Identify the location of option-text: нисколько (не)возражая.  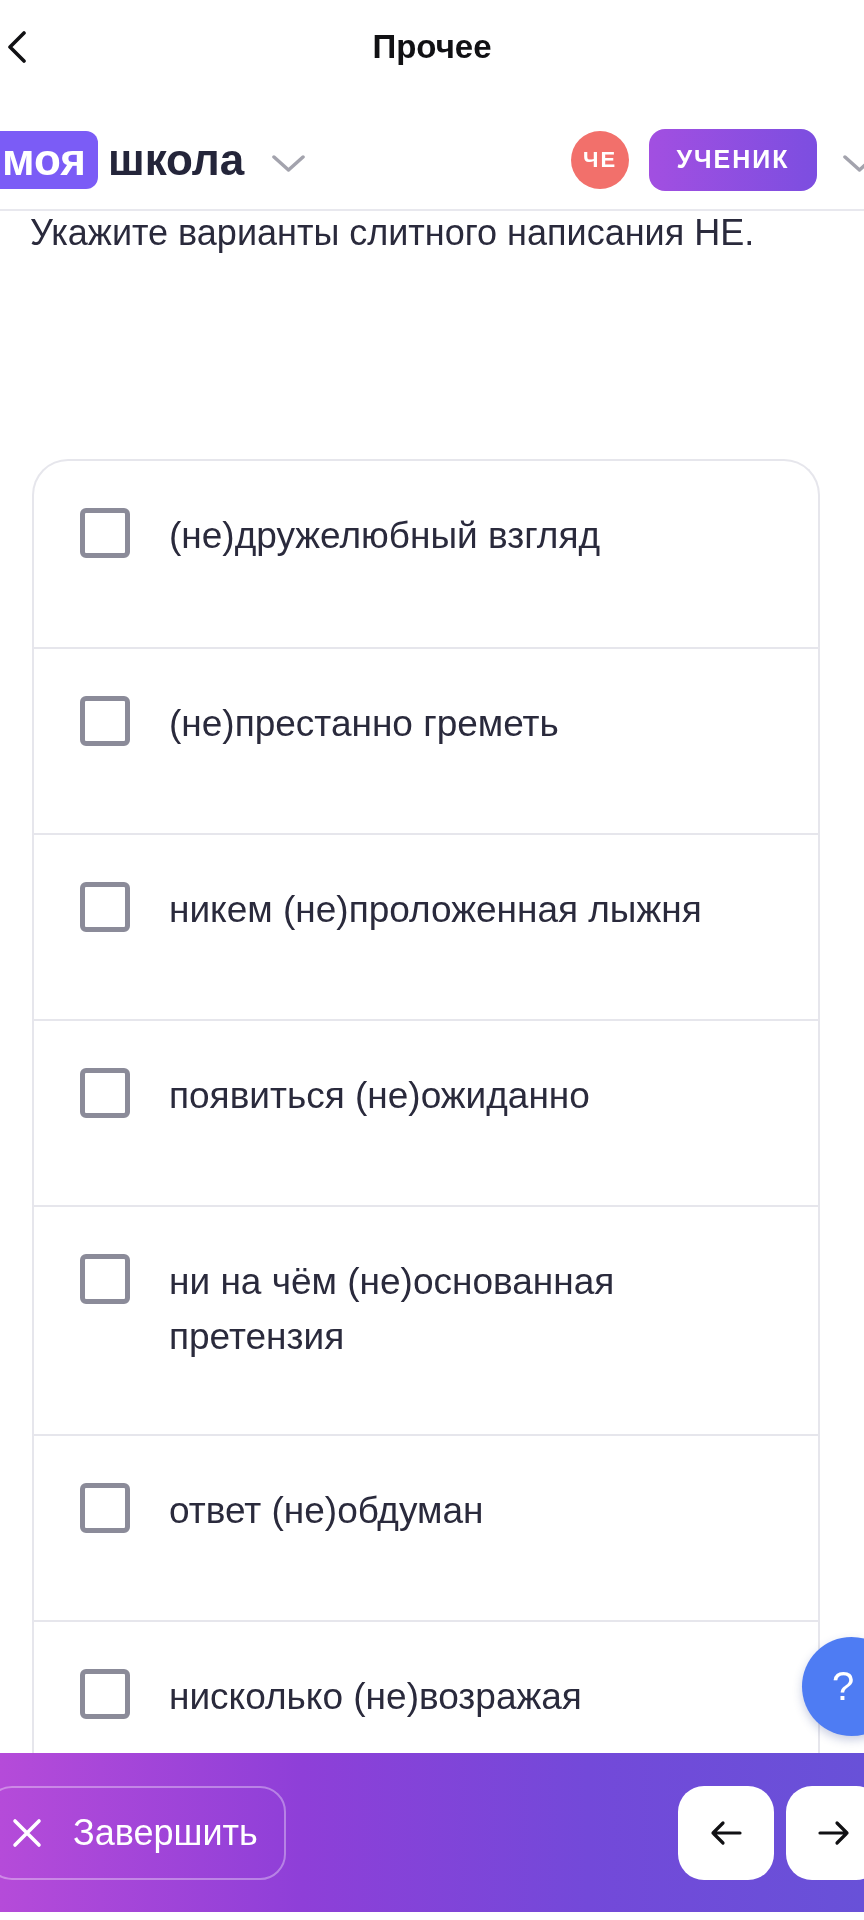
(376, 1697).